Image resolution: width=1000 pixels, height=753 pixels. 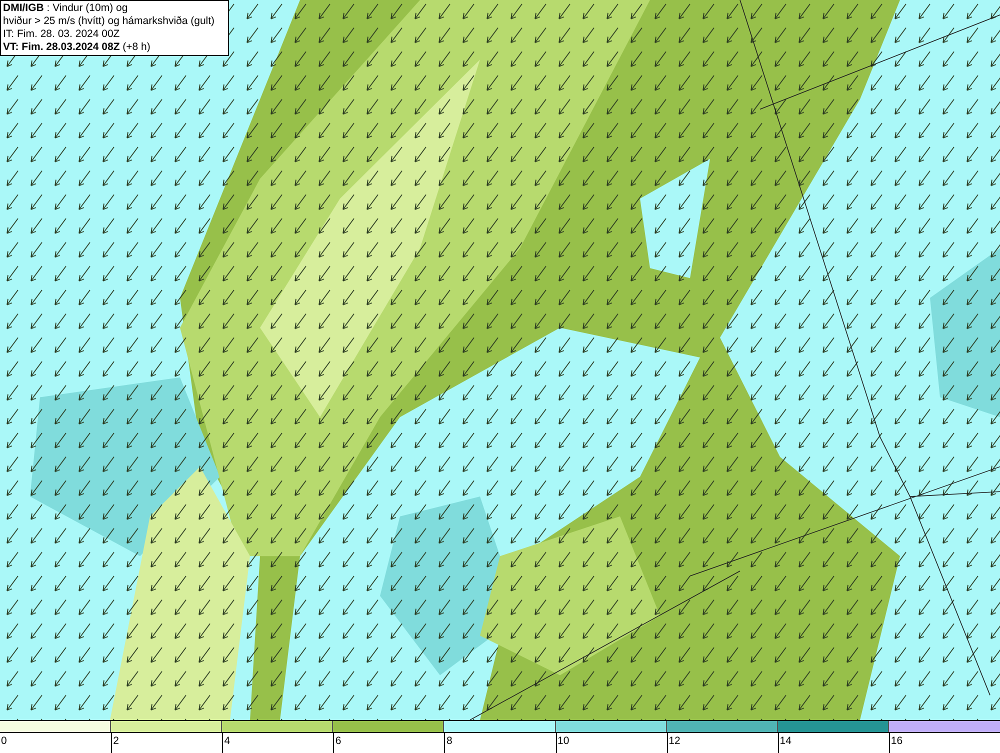 I want to click on legend-label: 10, so click(x=563, y=741).